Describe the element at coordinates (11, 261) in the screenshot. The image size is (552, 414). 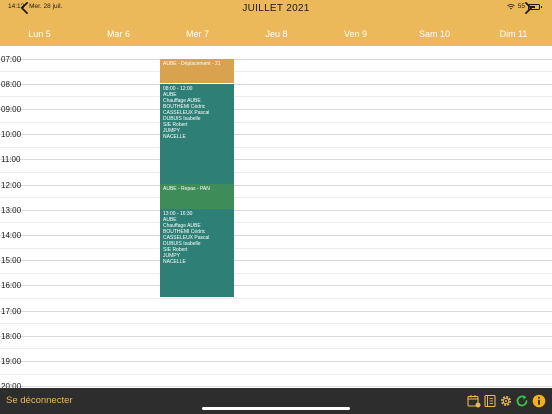
I see `hour-label: 15:00` at that location.